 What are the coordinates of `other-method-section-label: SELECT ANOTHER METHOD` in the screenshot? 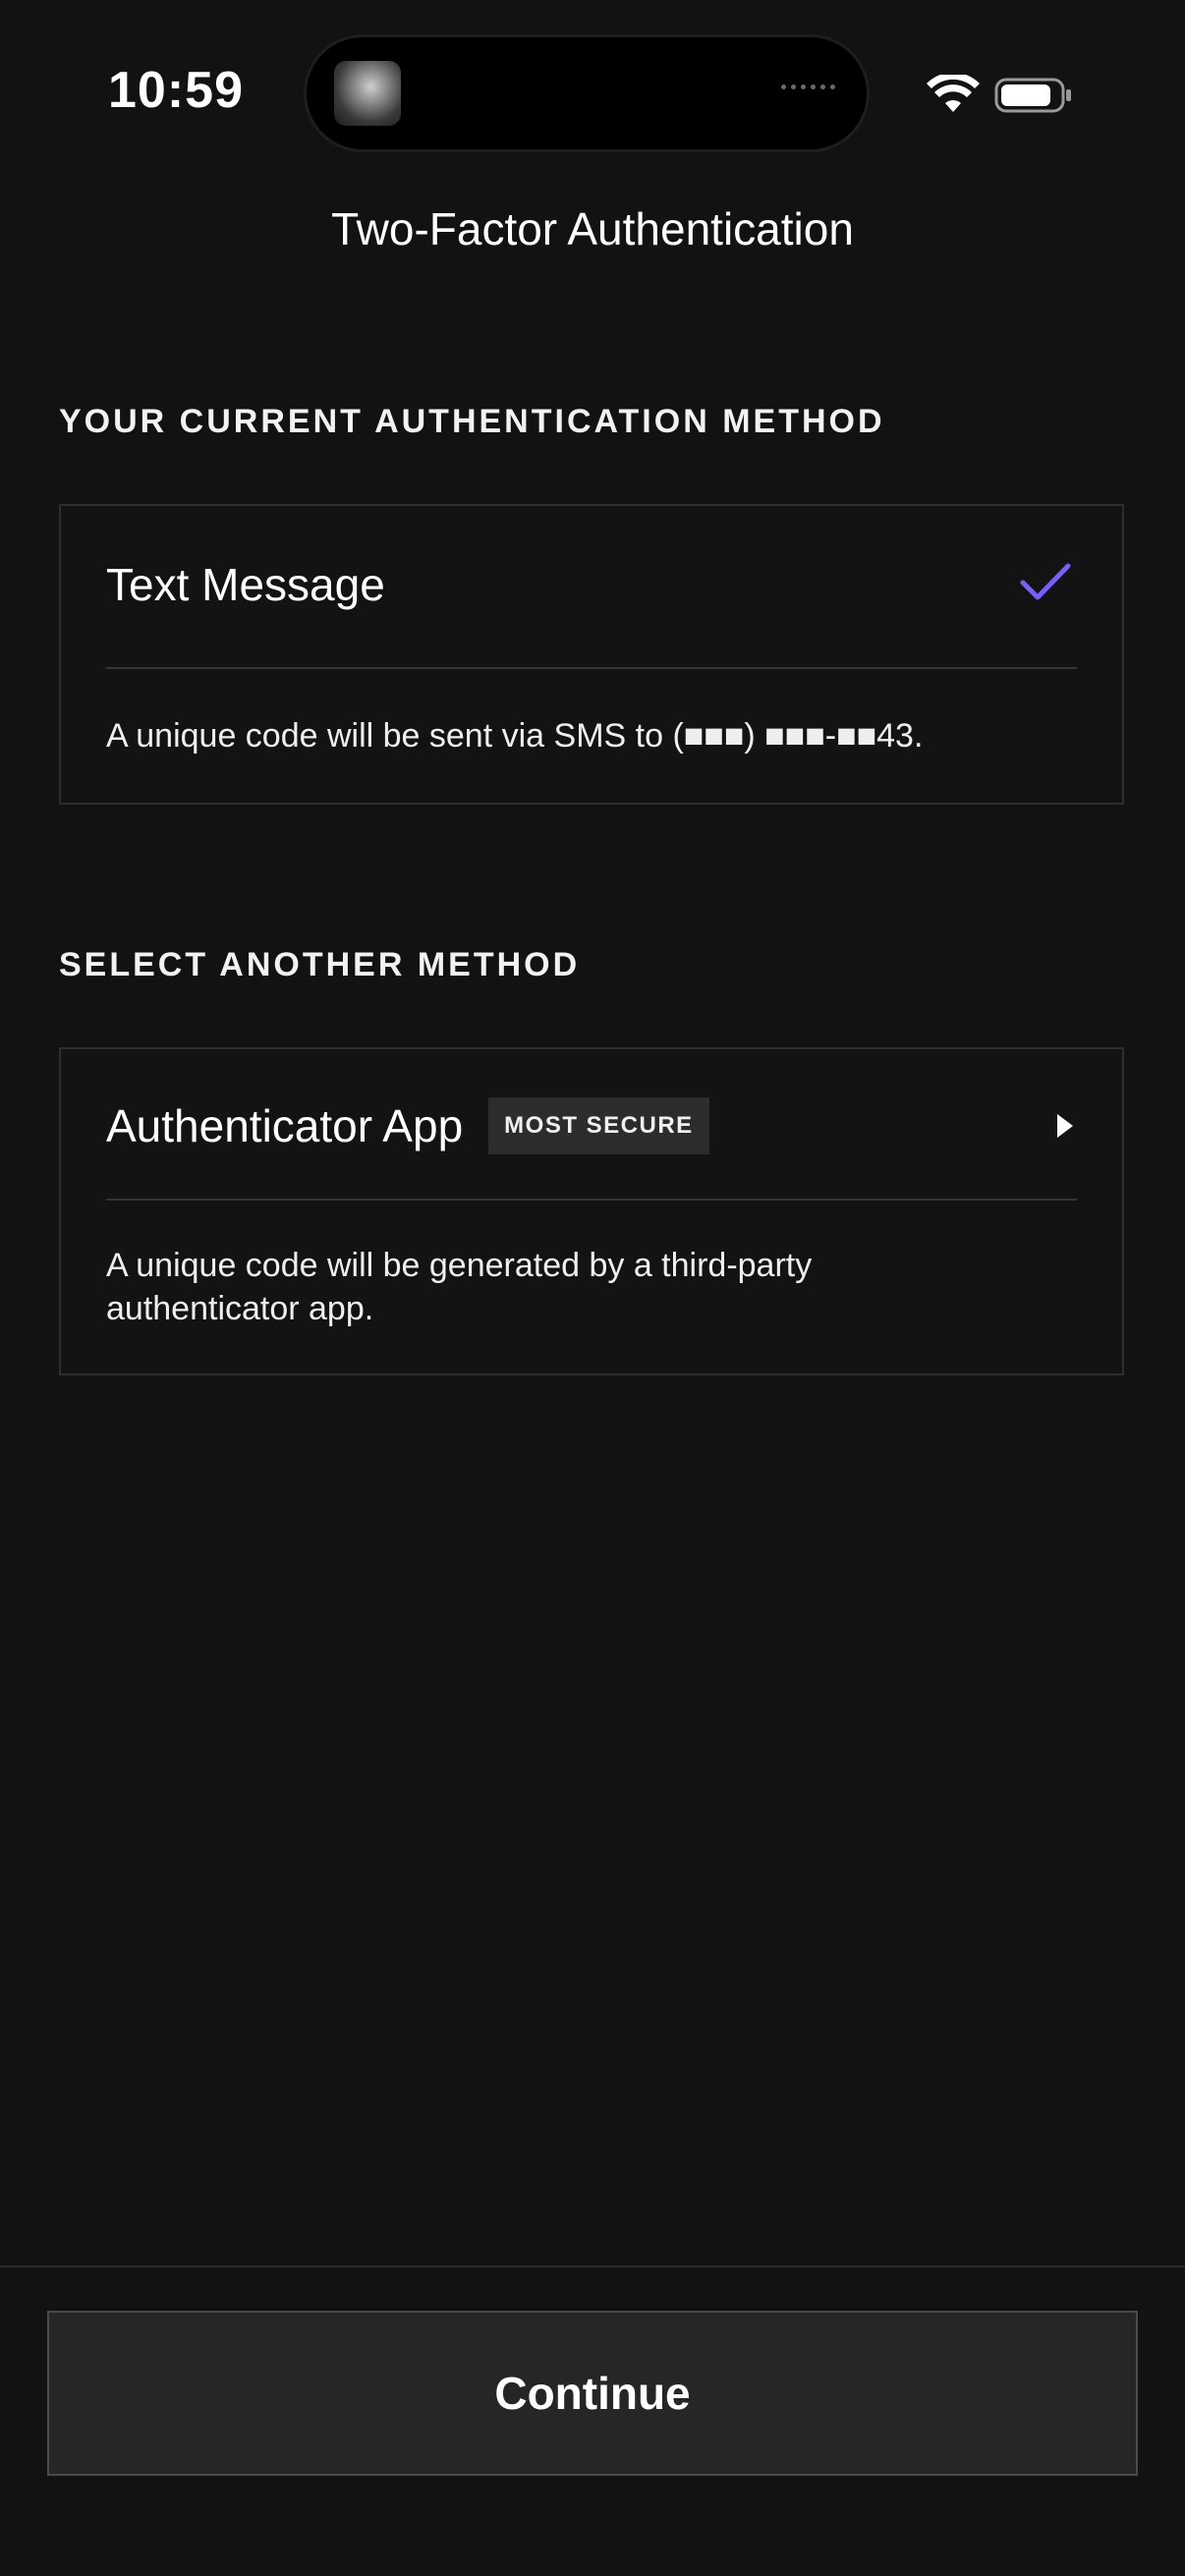 It's located at (320, 964).